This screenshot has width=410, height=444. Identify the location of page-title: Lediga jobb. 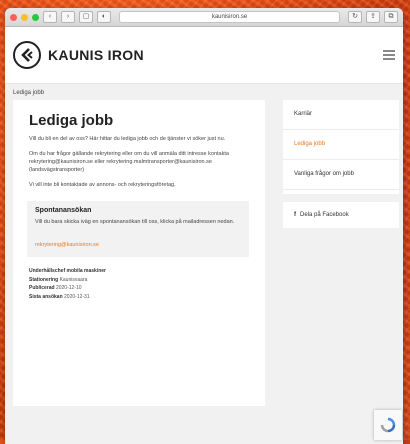
(71, 120).